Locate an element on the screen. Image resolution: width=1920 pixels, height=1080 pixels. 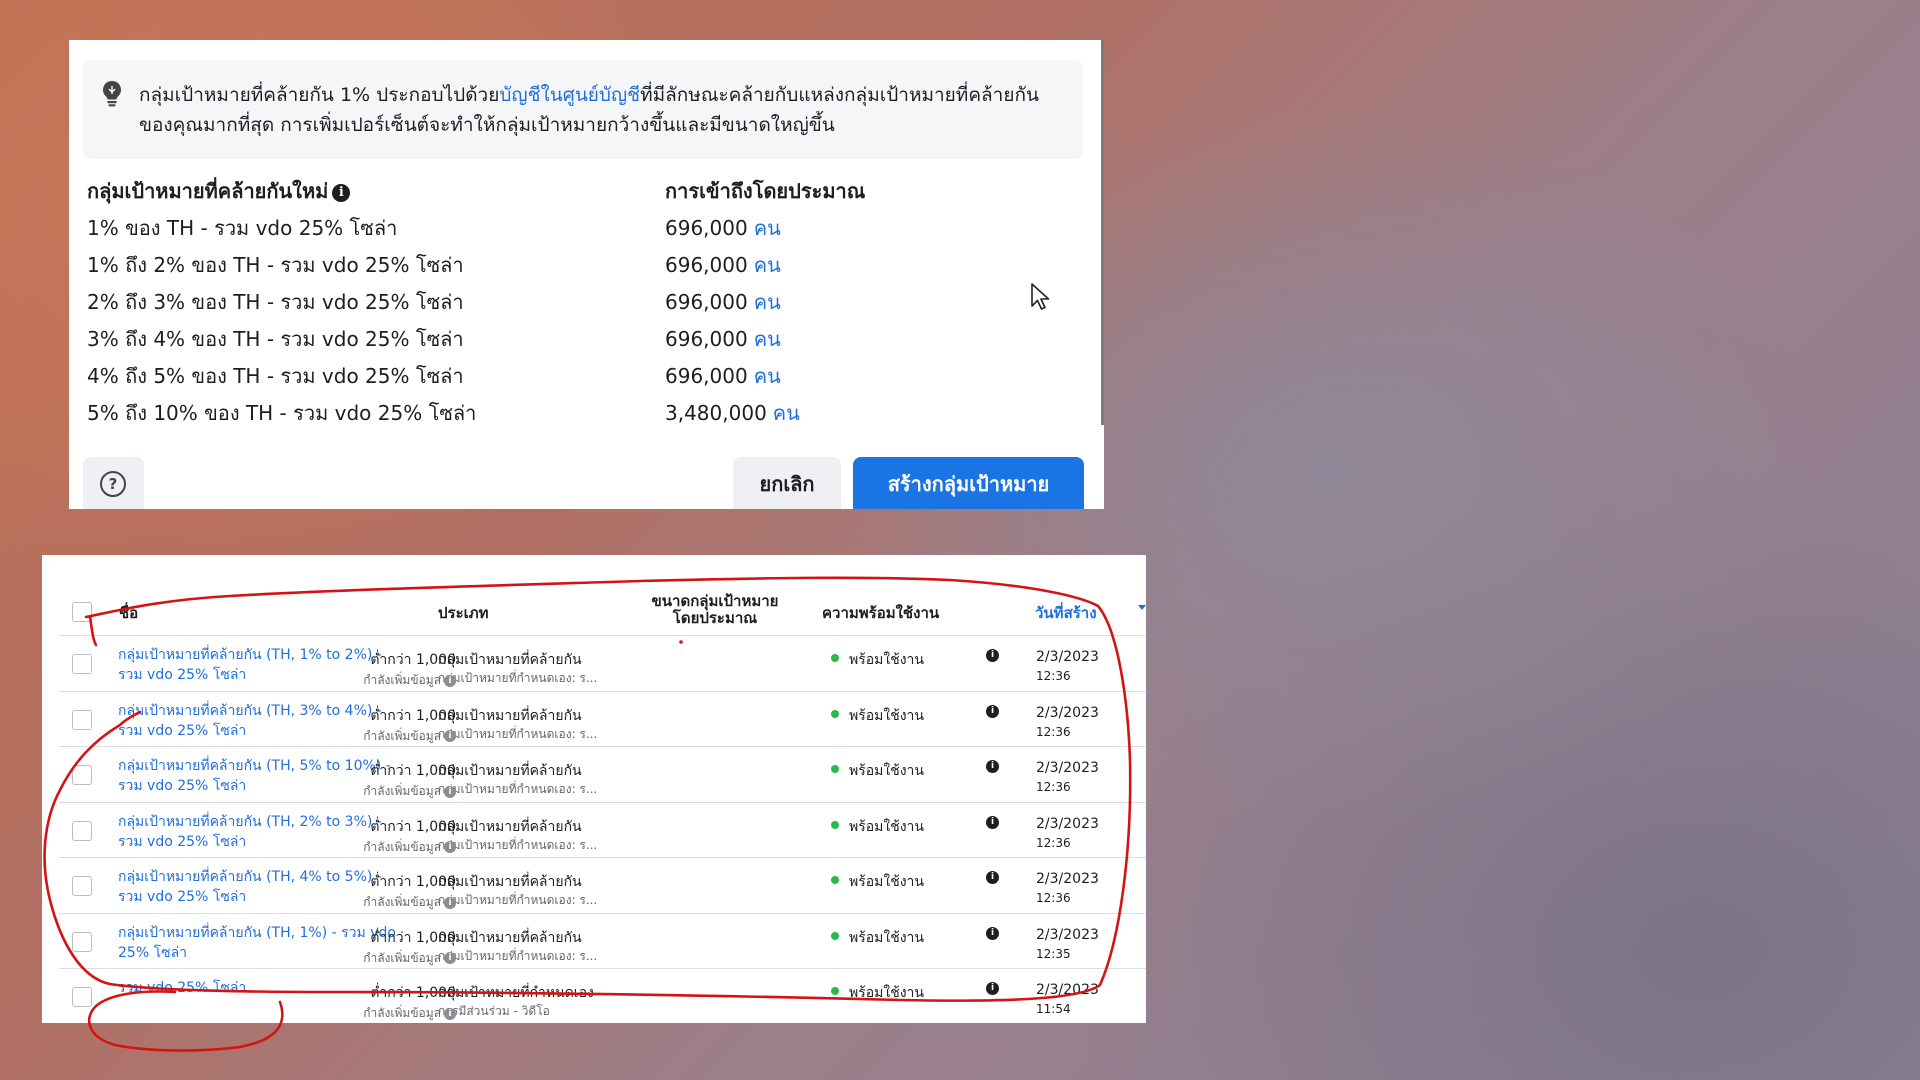
help-button: ? is located at coordinates (113, 483).